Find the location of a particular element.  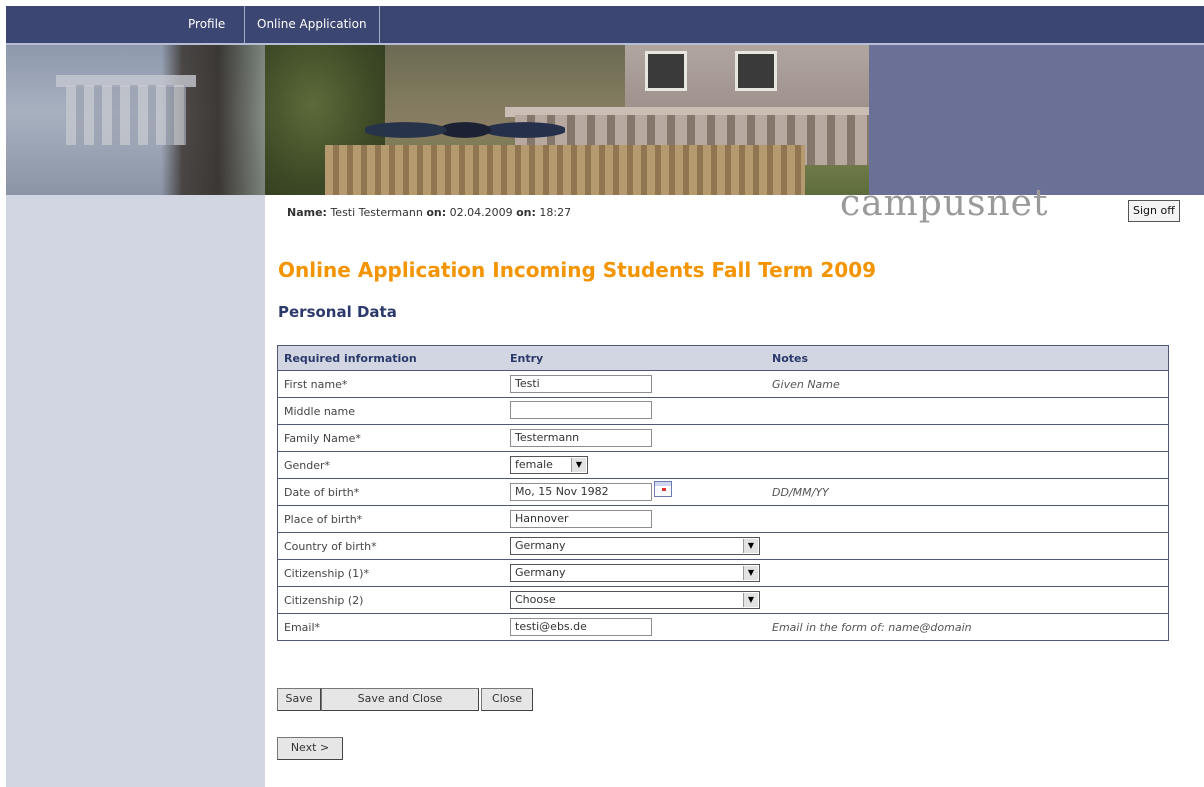

first-name-input: Testi is located at coordinates (581, 384).